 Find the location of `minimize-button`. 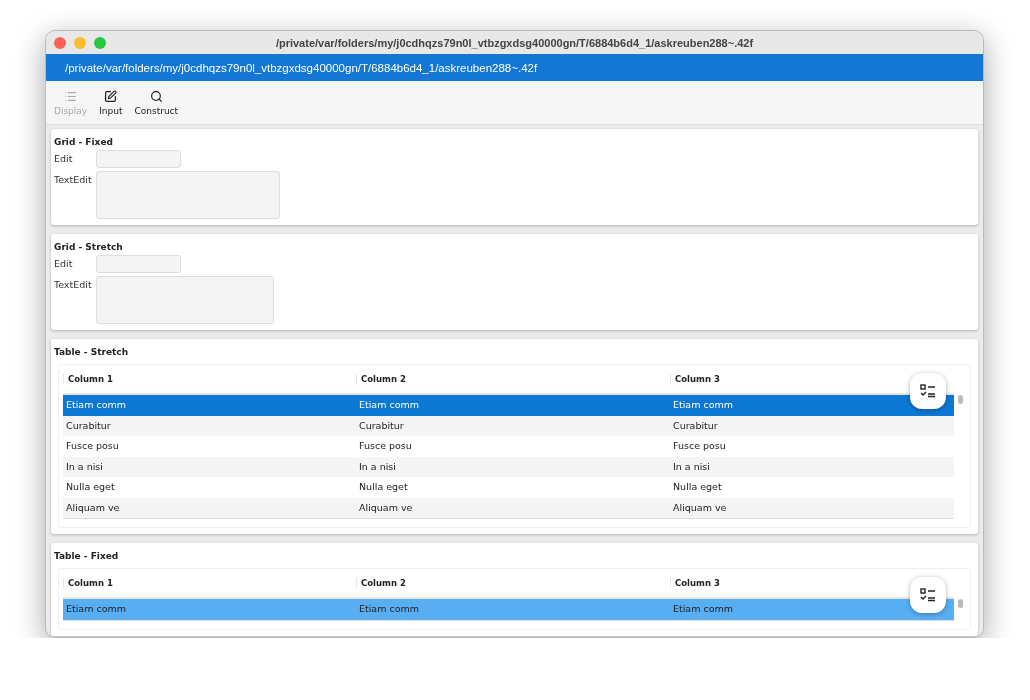

minimize-button is located at coordinates (80, 42).